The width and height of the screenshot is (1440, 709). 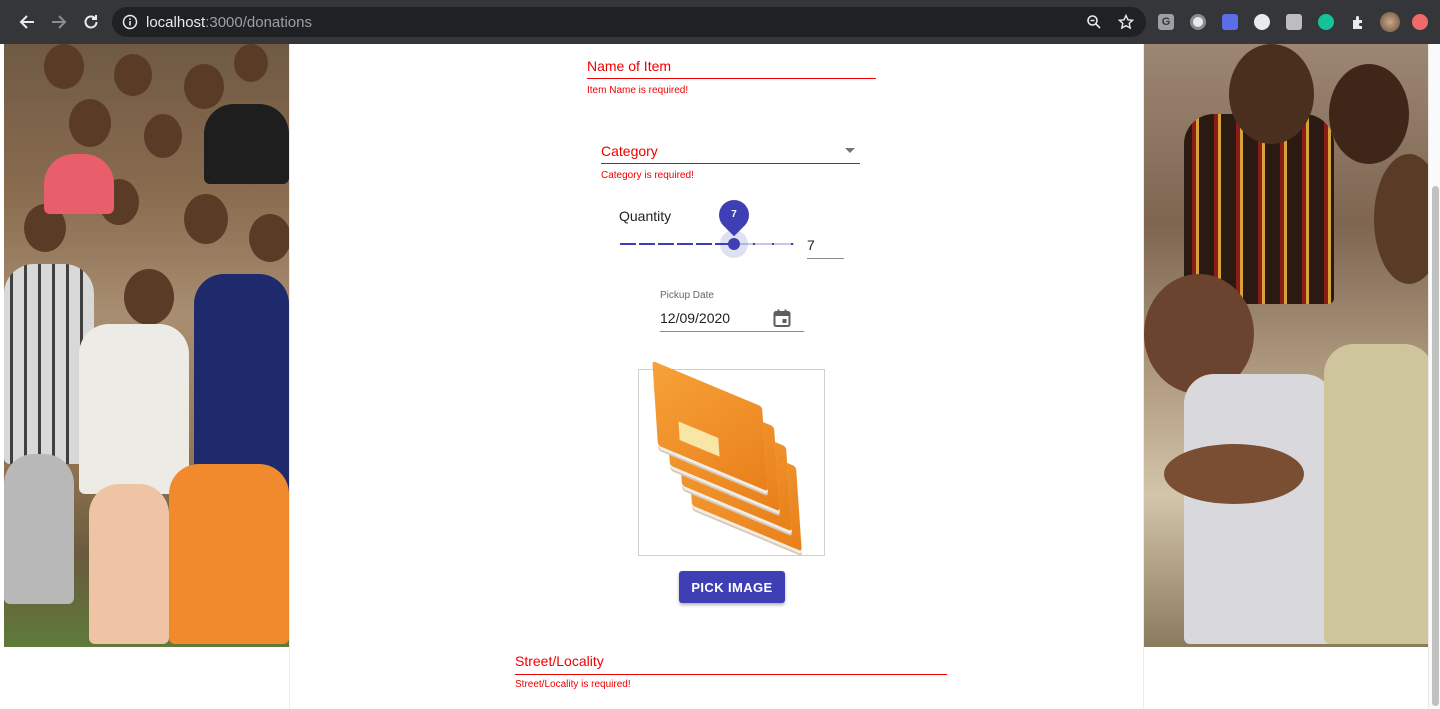 What do you see at coordinates (629, 66) in the screenshot?
I see `item-name-label: Name of Item` at bounding box center [629, 66].